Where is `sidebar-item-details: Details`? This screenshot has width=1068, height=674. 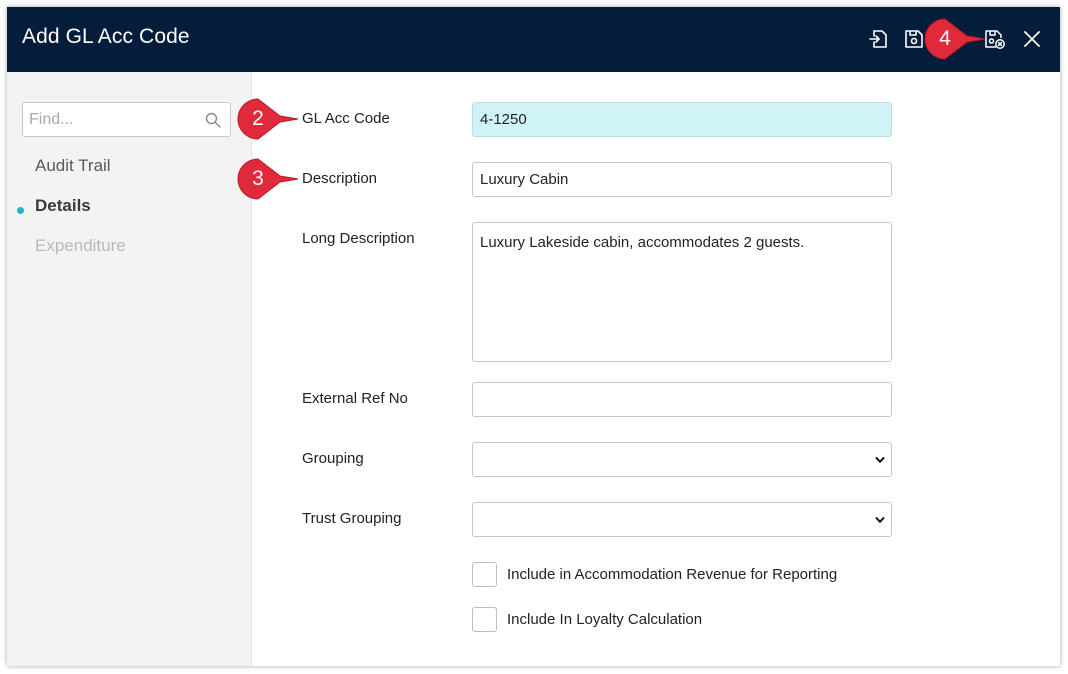
sidebar-item-details: Details is located at coordinates (63, 206).